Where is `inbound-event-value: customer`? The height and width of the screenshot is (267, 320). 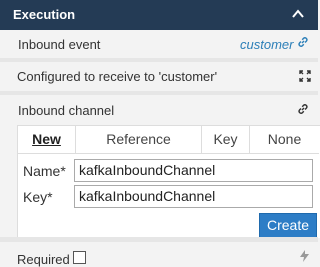 inbound-event-value: customer is located at coordinates (266, 44).